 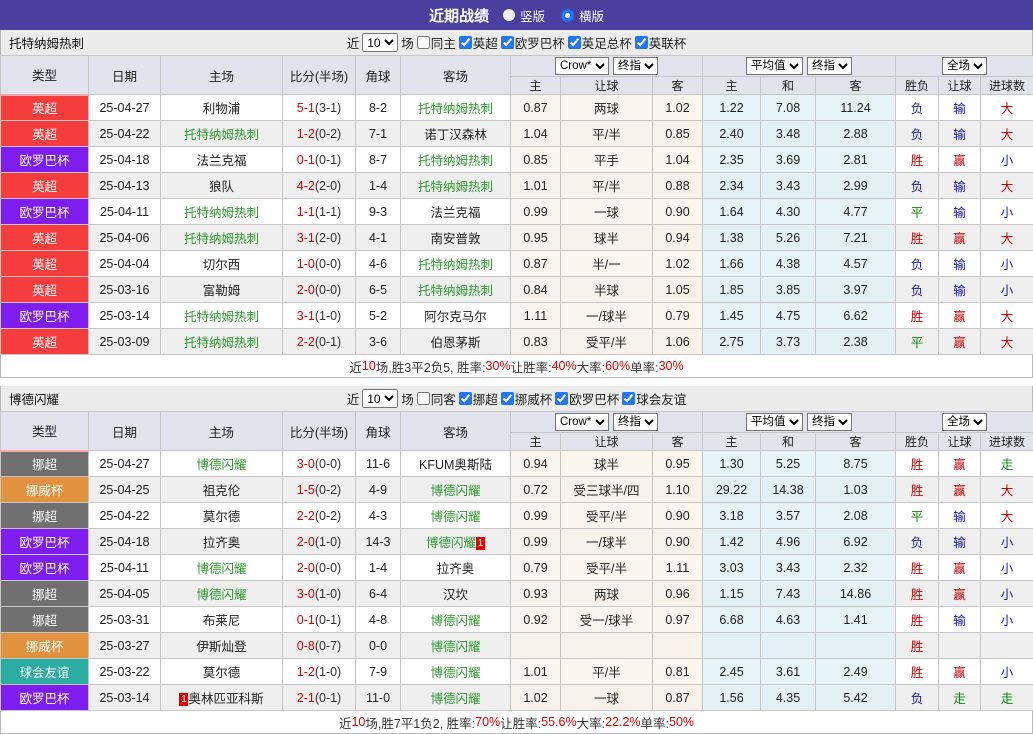 What do you see at coordinates (455, 621) in the screenshot?
I see `away-team-name: 博德闪耀` at bounding box center [455, 621].